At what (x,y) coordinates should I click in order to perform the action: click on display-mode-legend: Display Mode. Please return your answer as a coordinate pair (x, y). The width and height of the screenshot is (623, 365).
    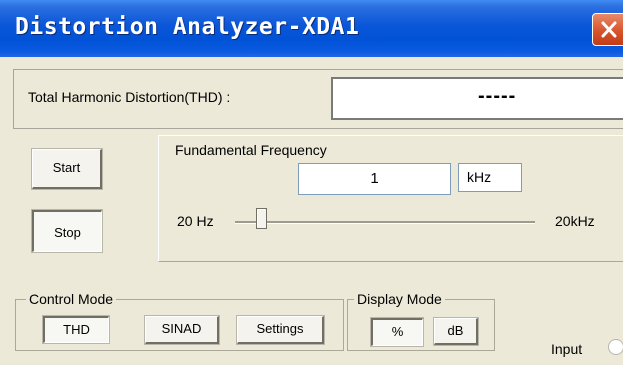
    Looking at the image, I should click on (399, 299).